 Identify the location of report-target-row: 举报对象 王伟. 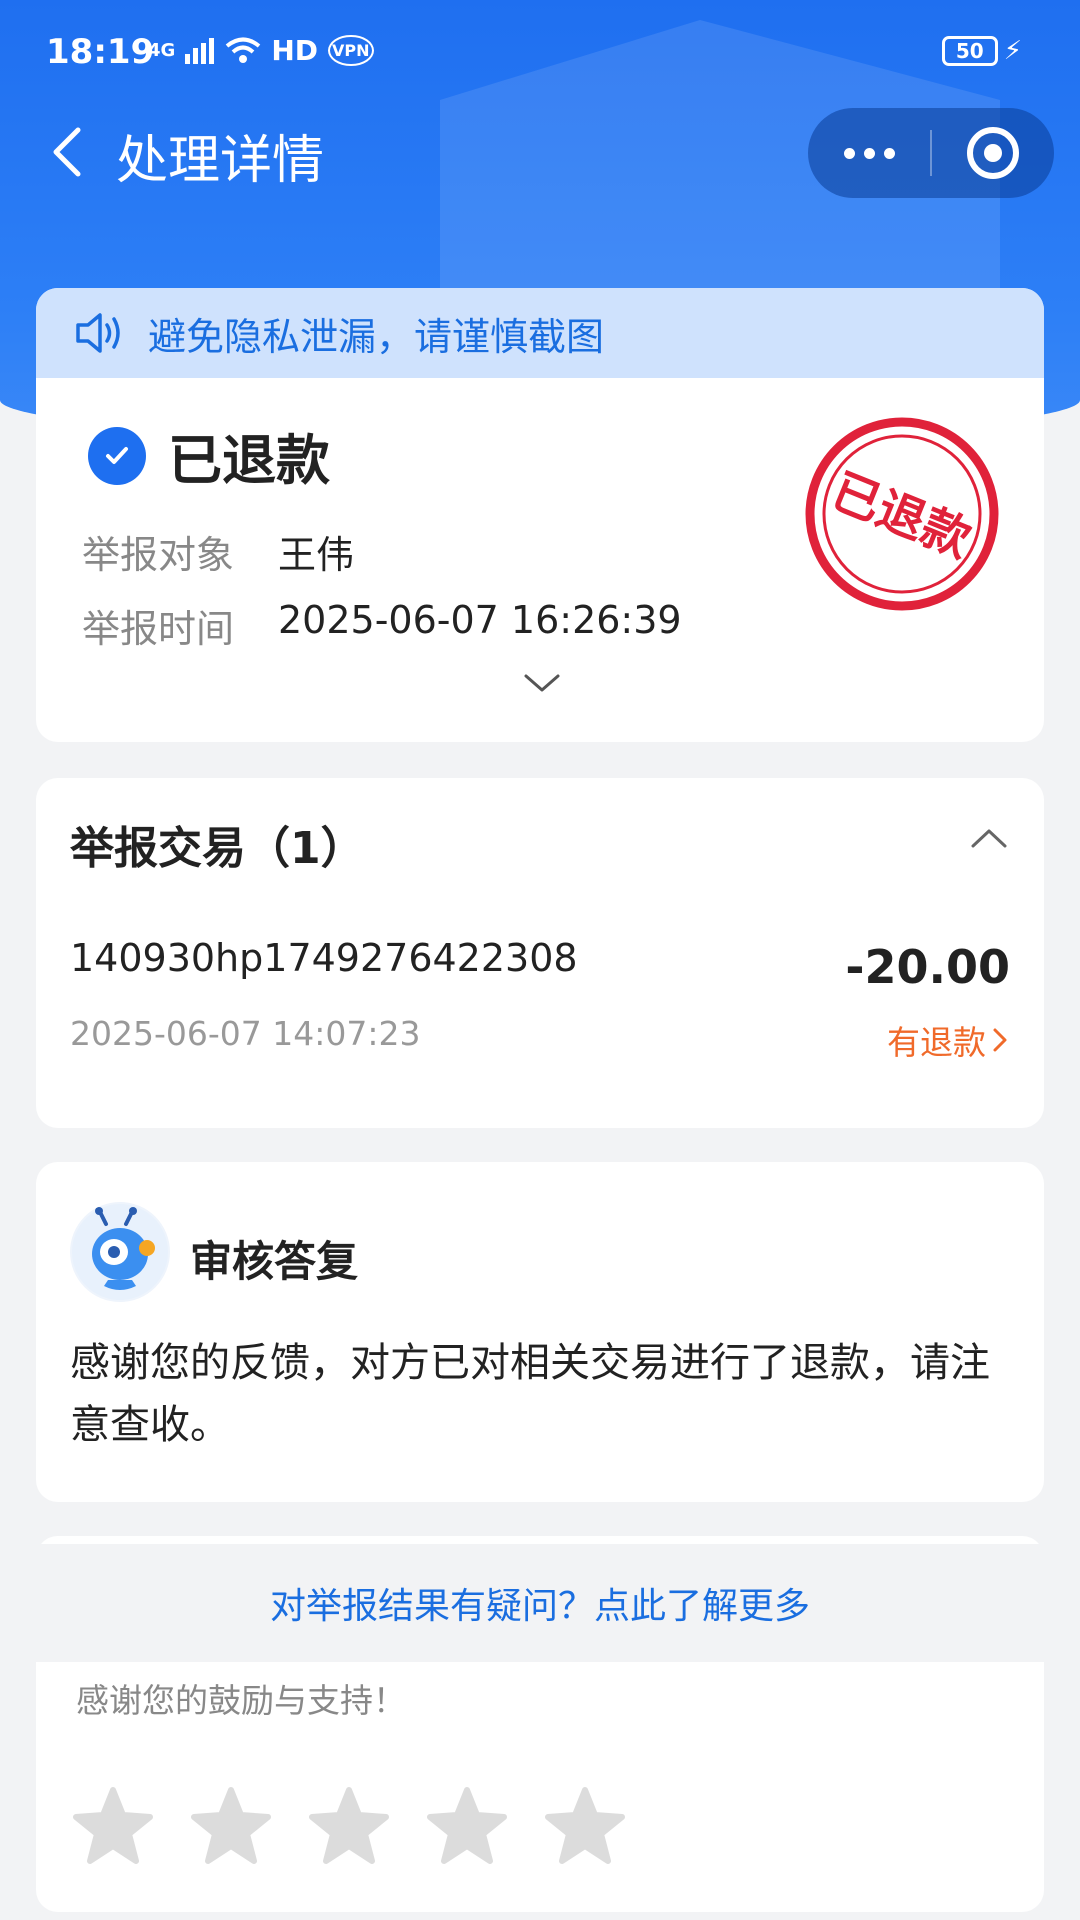
(218, 551).